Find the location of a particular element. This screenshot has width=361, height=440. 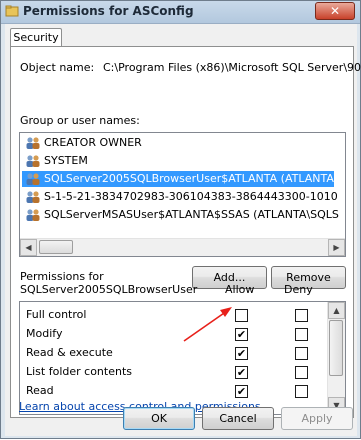

group-names-label: Group or user names: is located at coordinates (80, 120).